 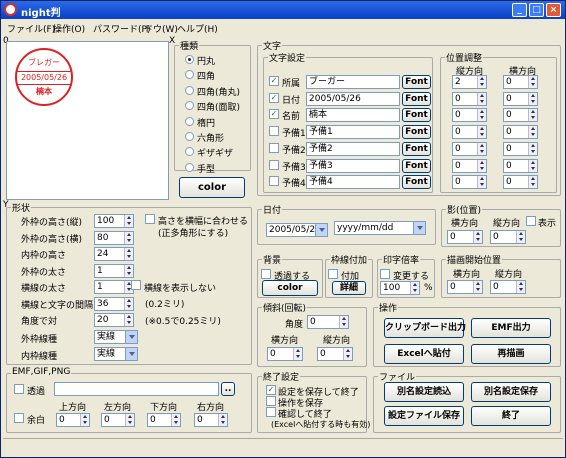 What do you see at coordinates (508, 237) in the screenshot?
I see `shadow-v-spinner: 0` at bounding box center [508, 237].